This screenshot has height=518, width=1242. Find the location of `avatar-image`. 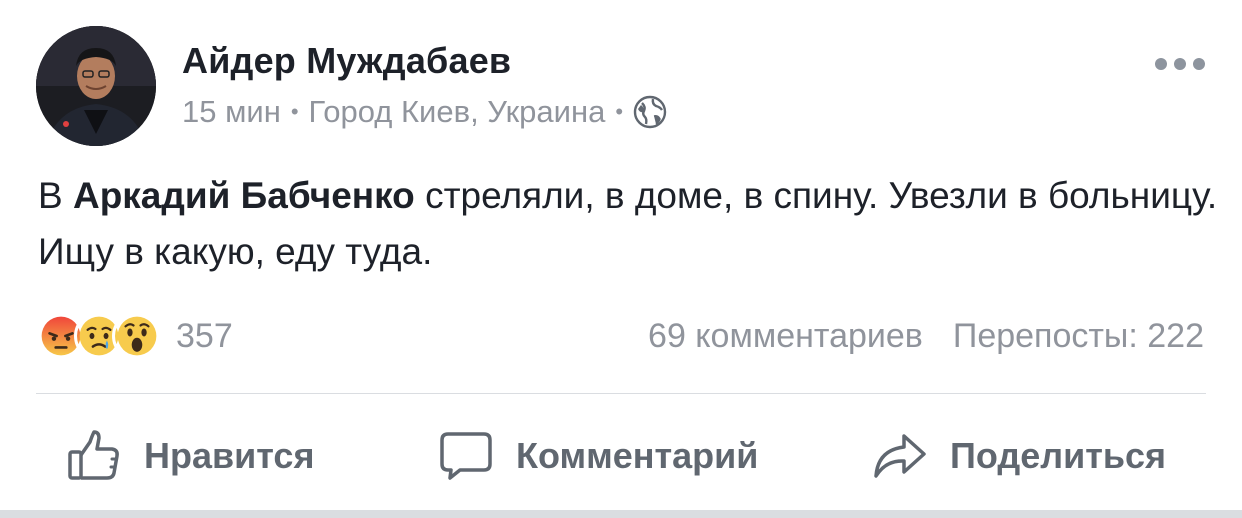

avatar-image is located at coordinates (96, 86).